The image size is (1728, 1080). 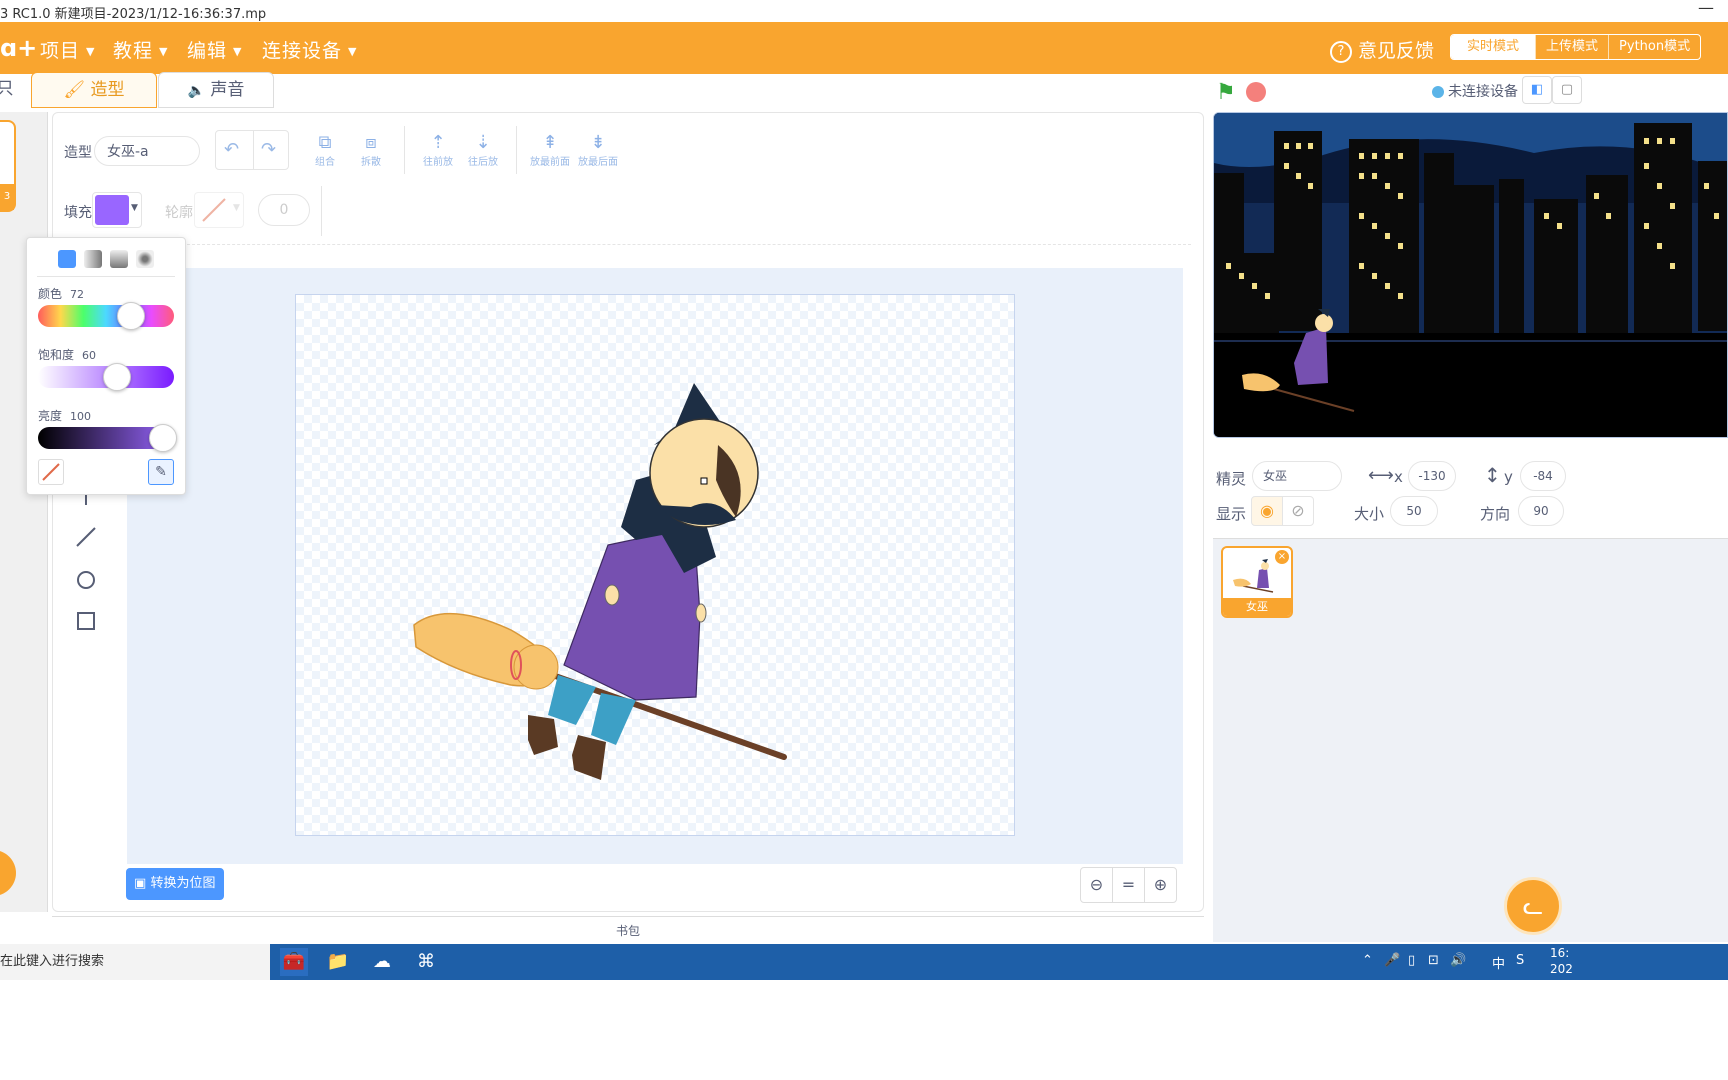 What do you see at coordinates (550, 142) in the screenshot?
I see `arrow-top-icon: ⇞` at bounding box center [550, 142].